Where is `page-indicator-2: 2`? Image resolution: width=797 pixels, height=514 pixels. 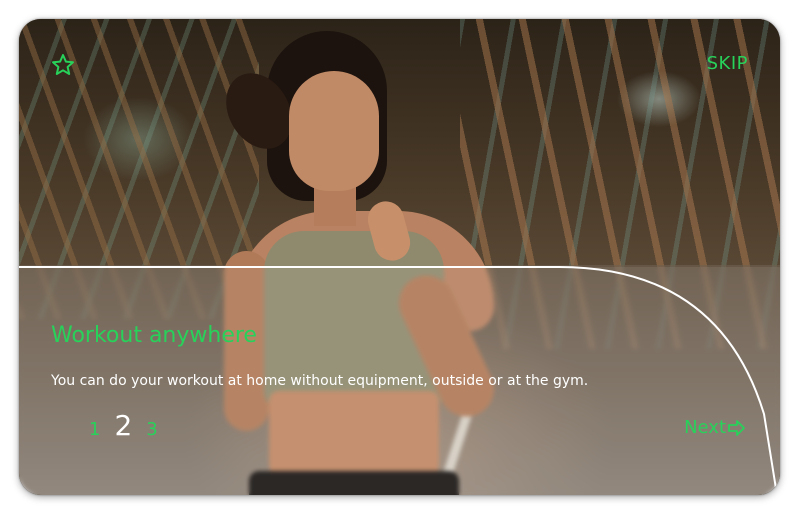
page-indicator-2: 2 is located at coordinates (123, 425).